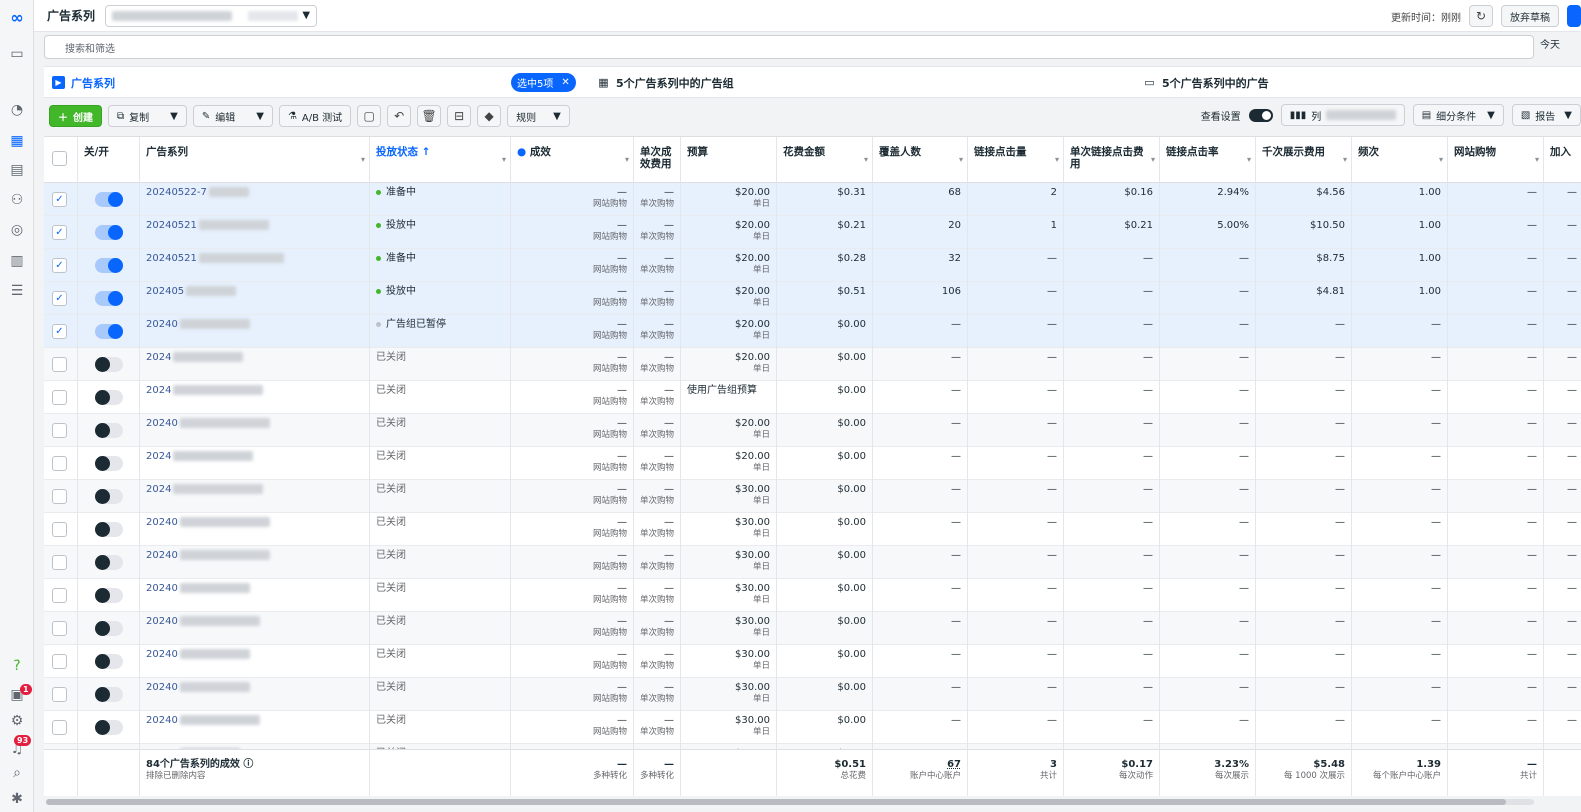 The width and height of the screenshot is (1581, 812). What do you see at coordinates (232, 116) in the screenshot?
I see `edit-button: ✎ 编辑 ▼` at bounding box center [232, 116].